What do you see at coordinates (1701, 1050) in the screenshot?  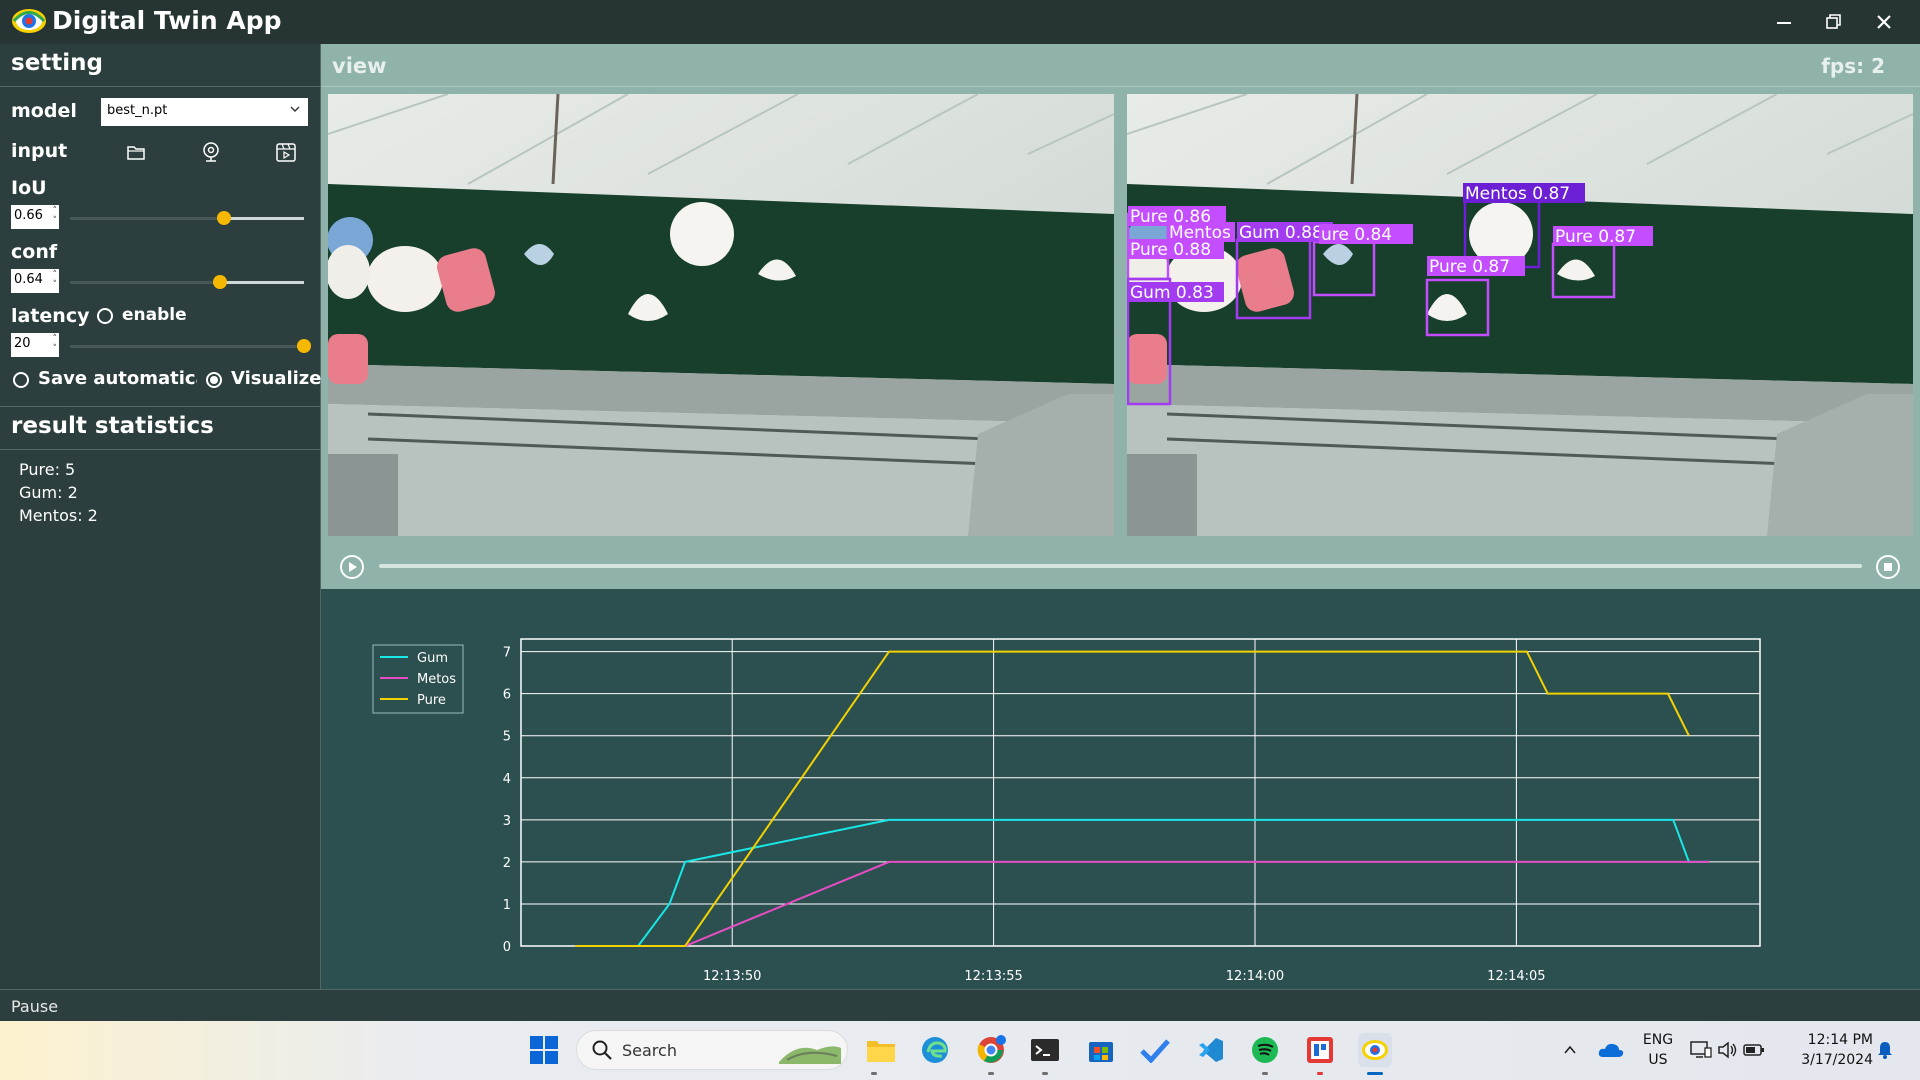 I see `network-button` at bounding box center [1701, 1050].